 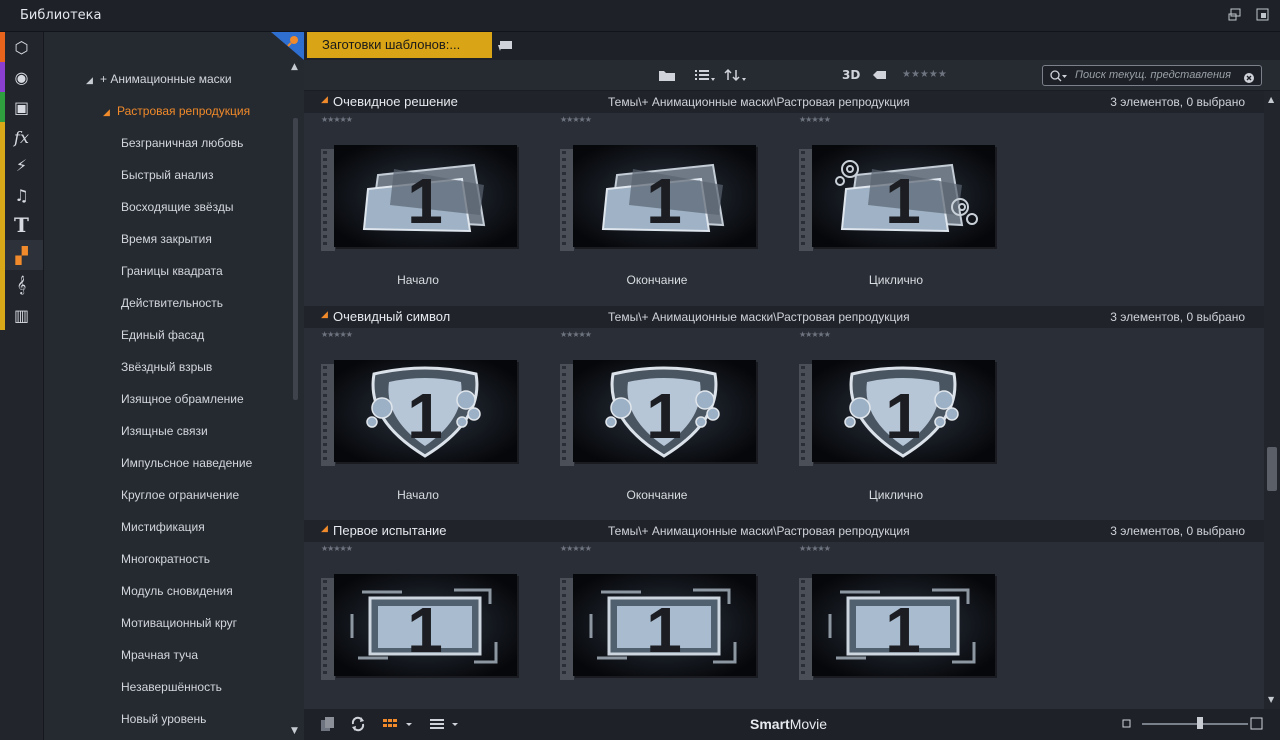 I want to click on slider-knob, so click(x=1200, y=723).